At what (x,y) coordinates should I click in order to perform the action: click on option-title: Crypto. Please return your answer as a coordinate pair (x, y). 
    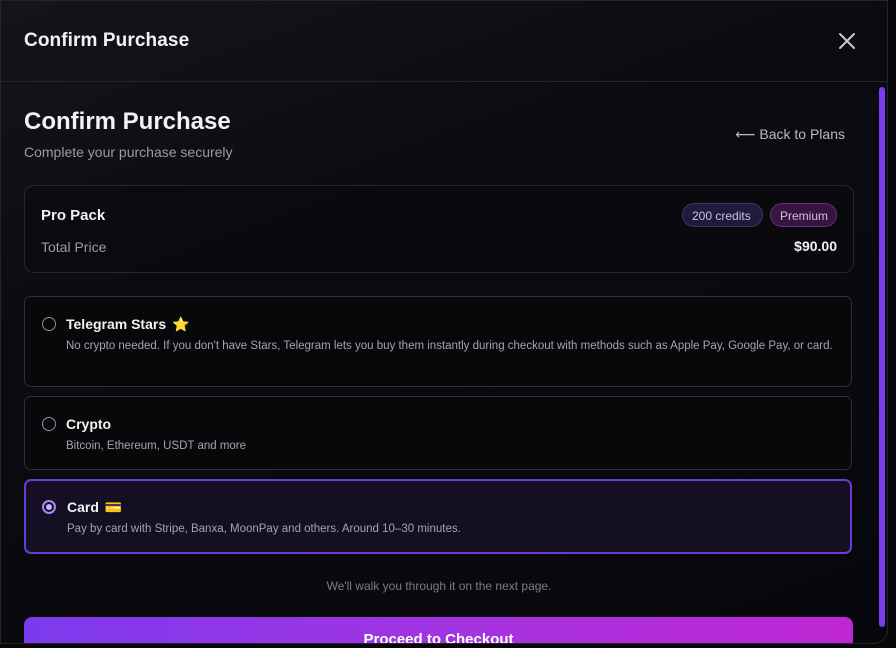
    Looking at the image, I should click on (88, 424).